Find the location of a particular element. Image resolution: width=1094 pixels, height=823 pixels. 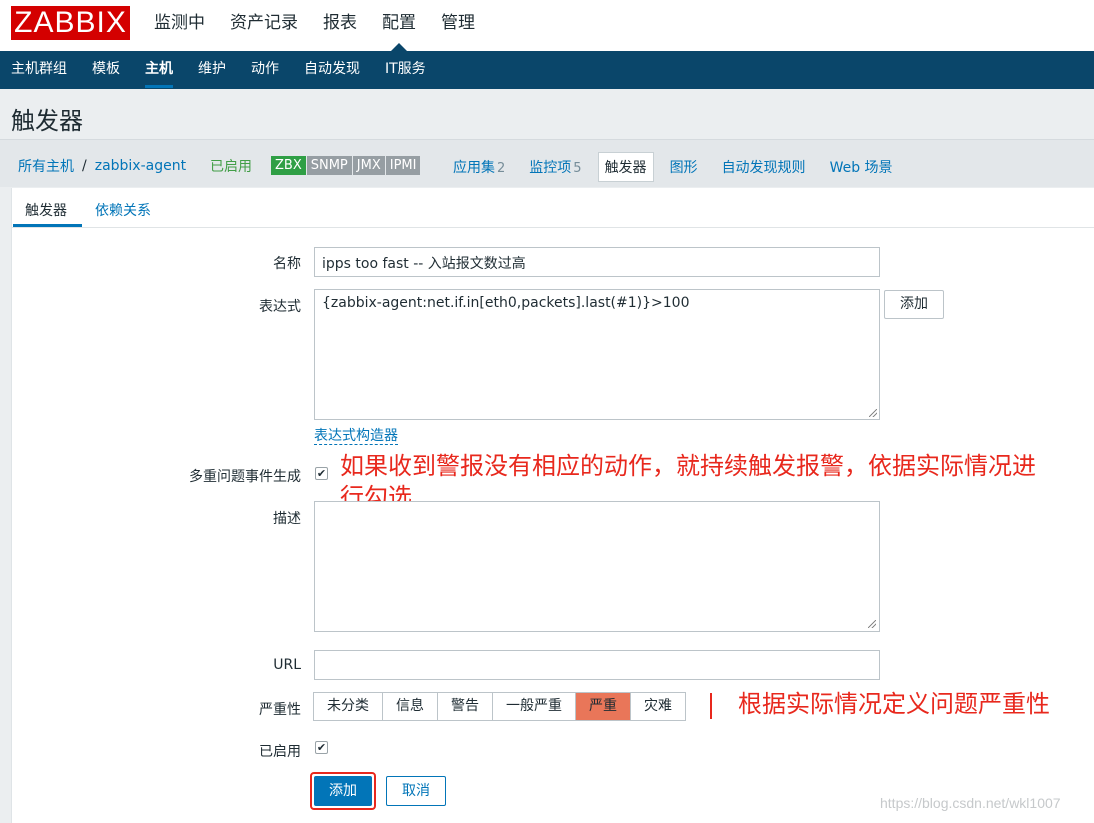

form-tabs: 触发器 依赖关系 is located at coordinates (553, 208).